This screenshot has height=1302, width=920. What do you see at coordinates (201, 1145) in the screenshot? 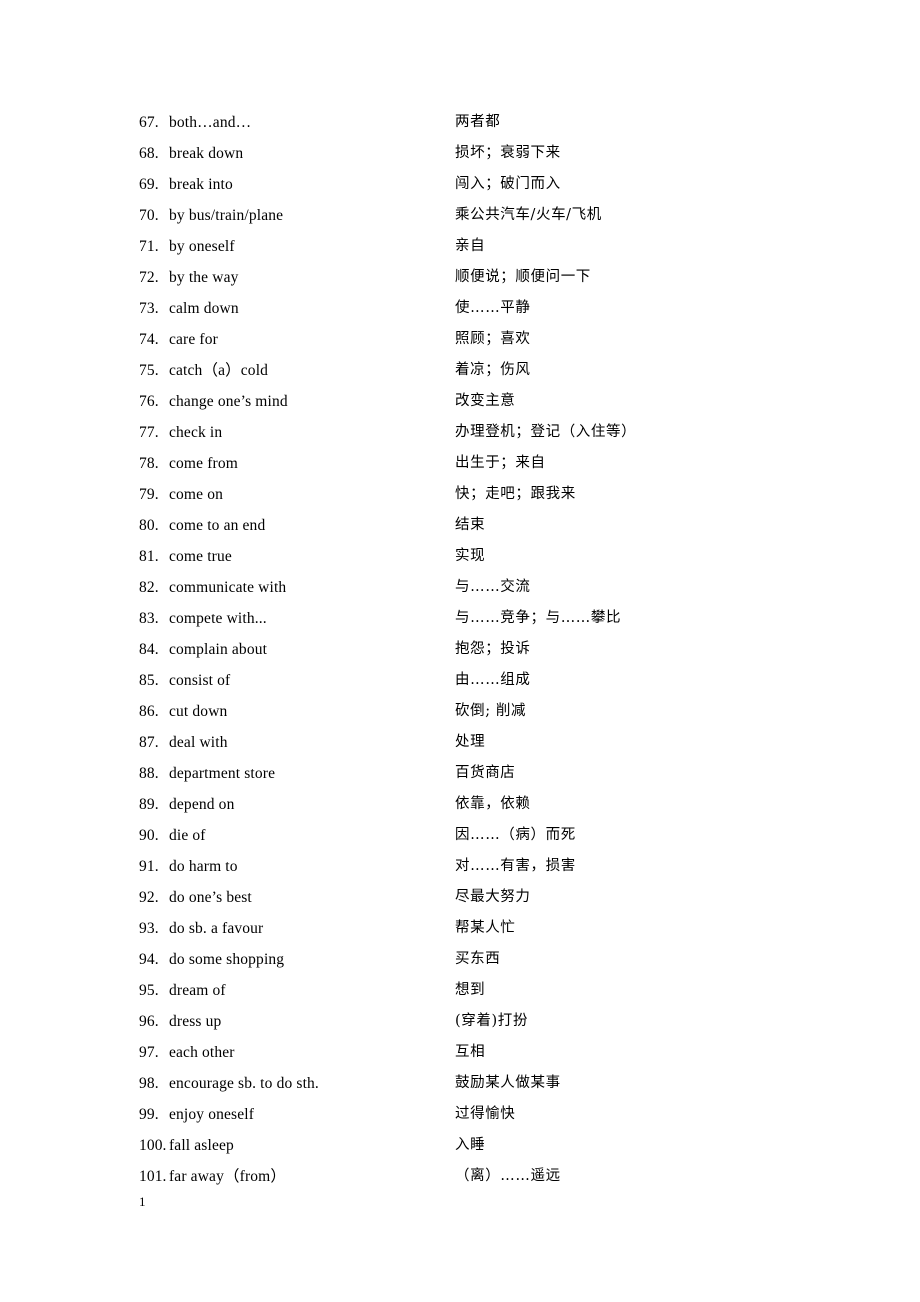
I see `vocab-row-english: fall asleep` at bounding box center [201, 1145].